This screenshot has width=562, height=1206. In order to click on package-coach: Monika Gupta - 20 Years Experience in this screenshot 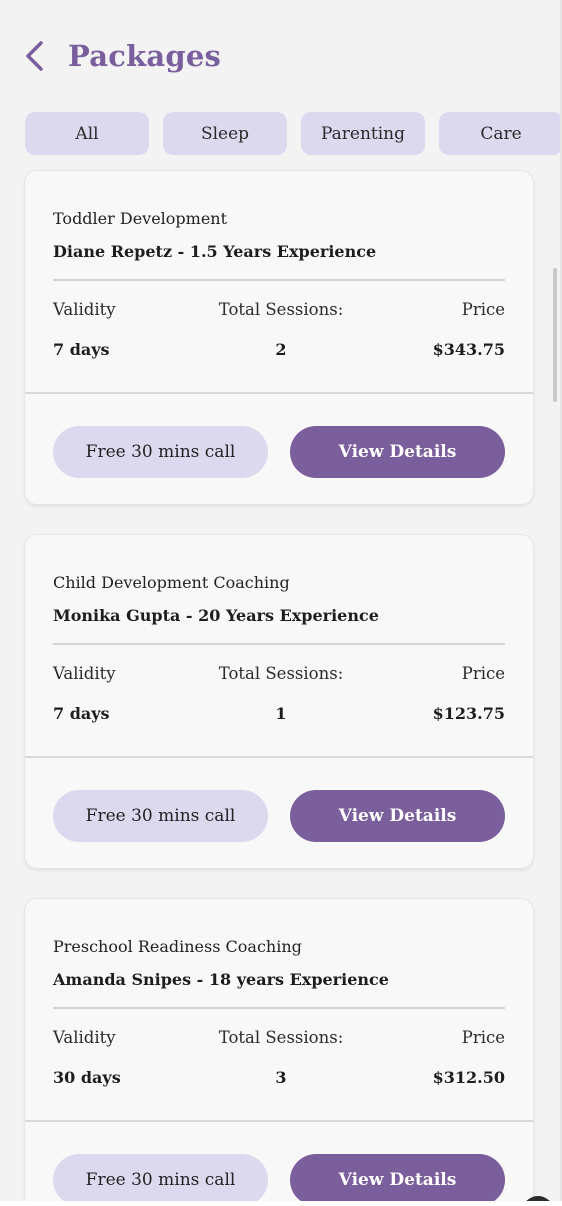, I will do `click(216, 615)`.